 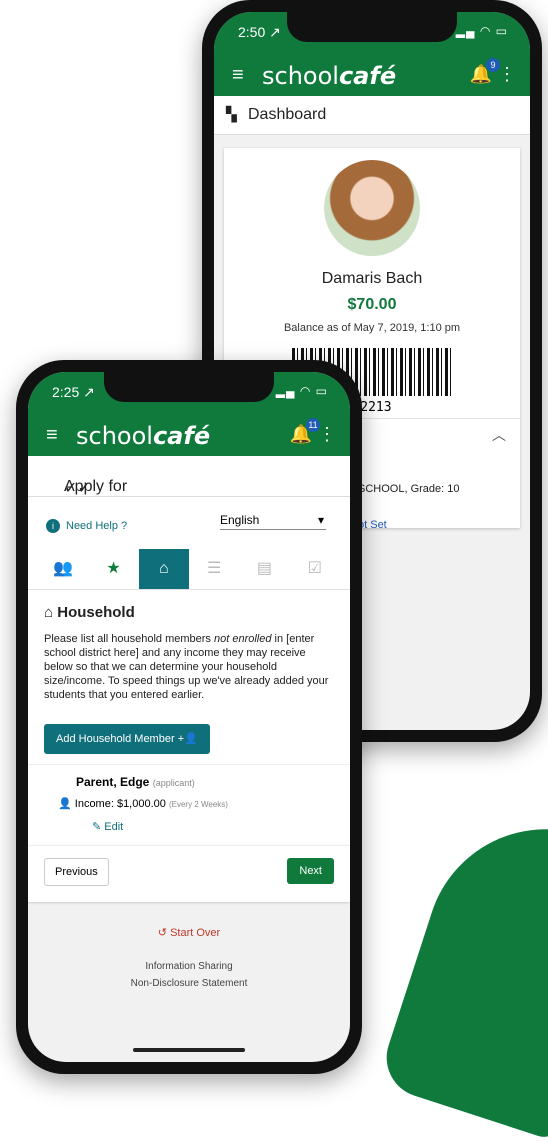 What do you see at coordinates (96, 526) in the screenshot?
I see `need-help-link: Need Help ?` at bounding box center [96, 526].